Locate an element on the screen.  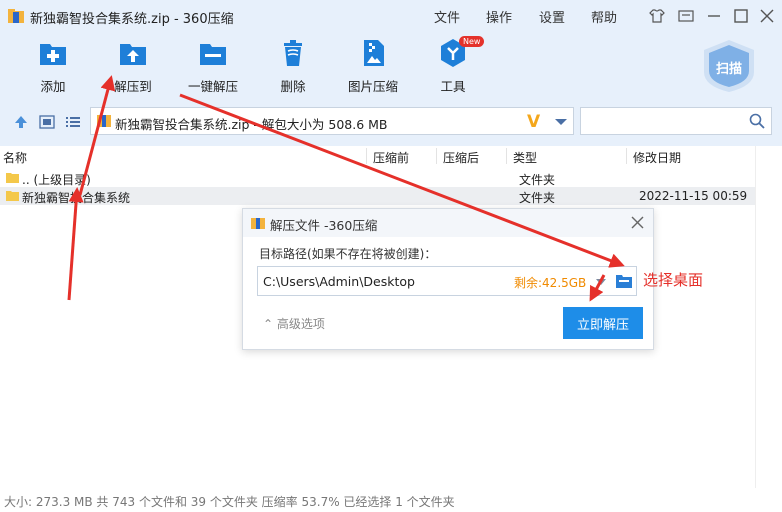
free-space: 剩余:42.5GB is located at coordinates (550, 283).